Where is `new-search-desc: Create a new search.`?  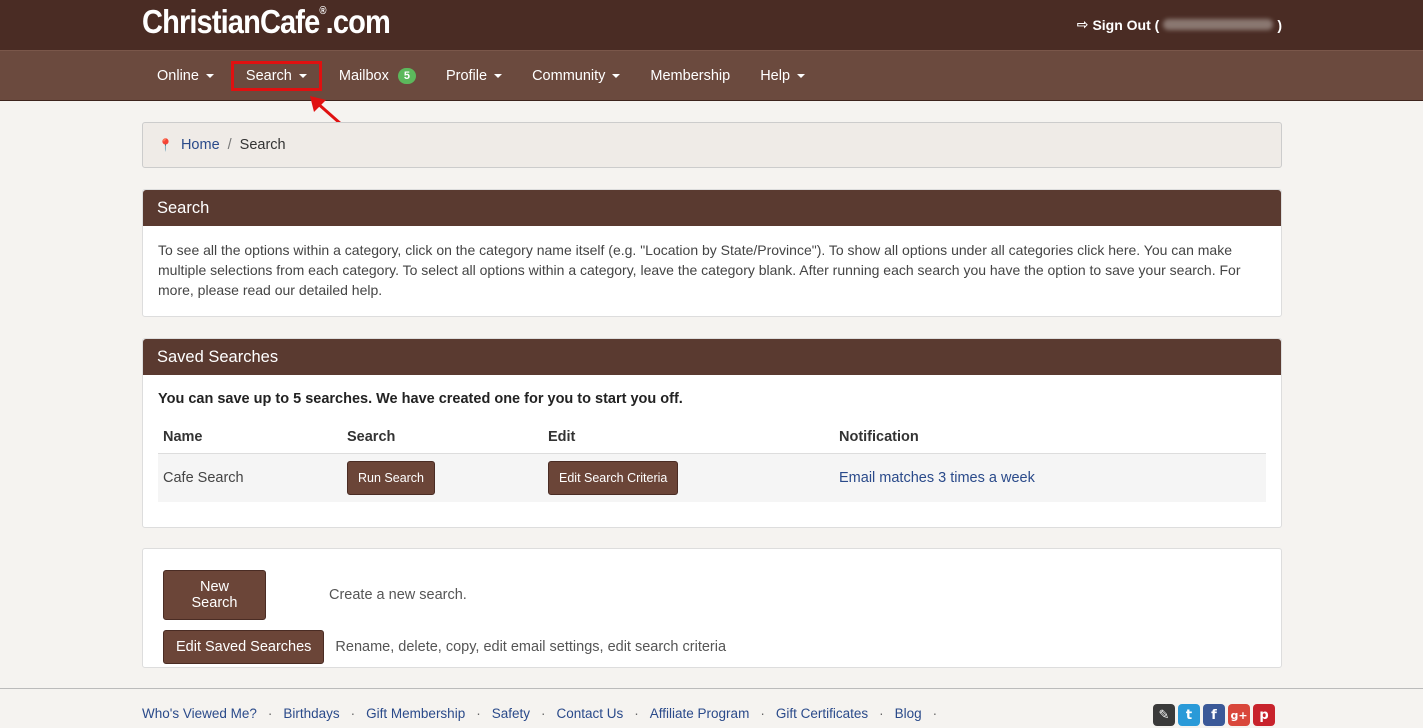 new-search-desc: Create a new search. is located at coordinates (398, 595).